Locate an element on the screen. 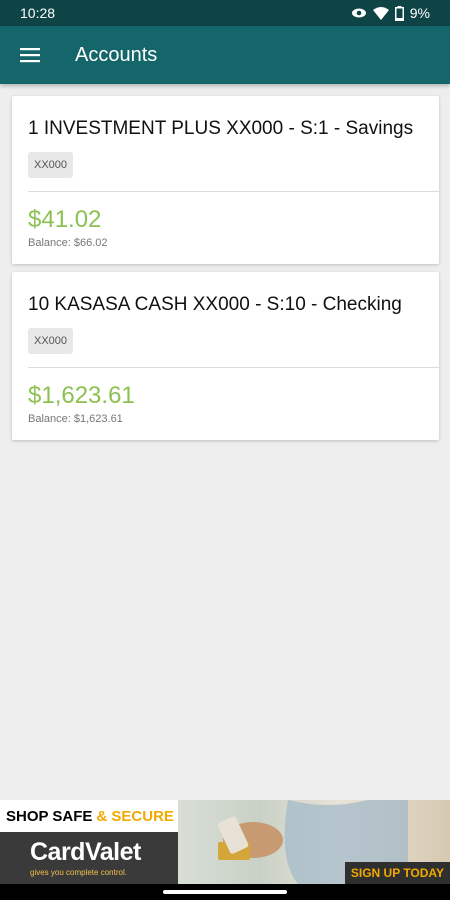 Image resolution: width=450 pixels, height=900 pixels. ad-headline: SHOP SAFE & SECURE is located at coordinates (89, 816).